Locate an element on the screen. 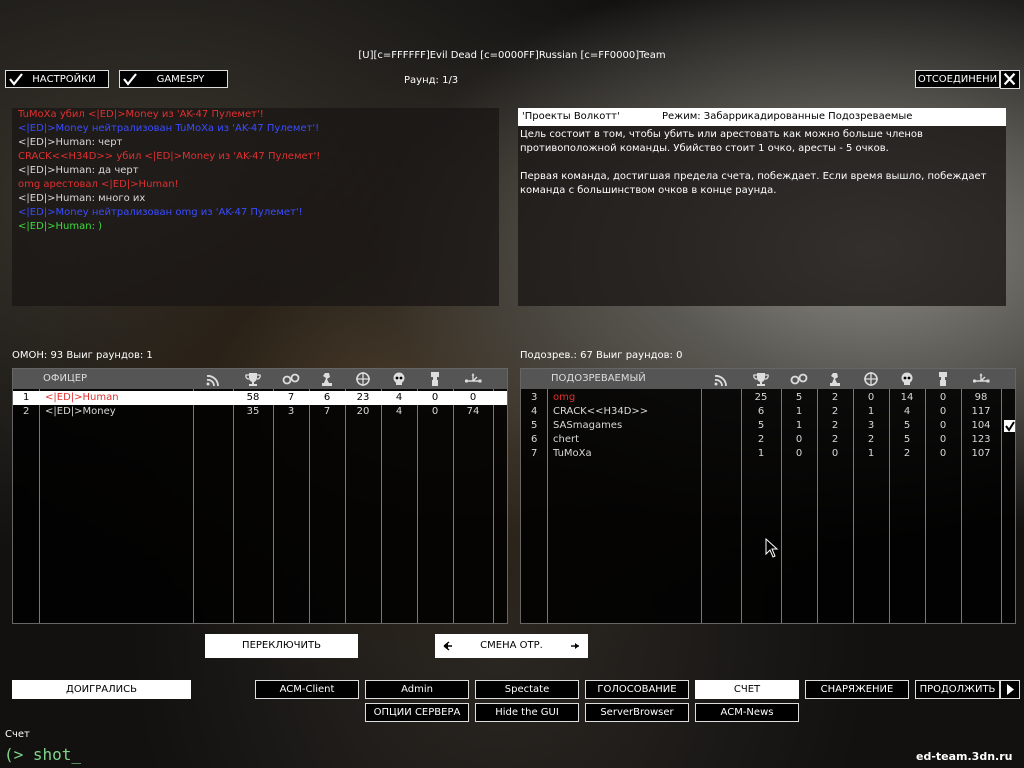 Image resolution: width=1024 pixels, height=768 pixels. player-name: CRACK<<H34D>> is located at coordinates (601, 411).